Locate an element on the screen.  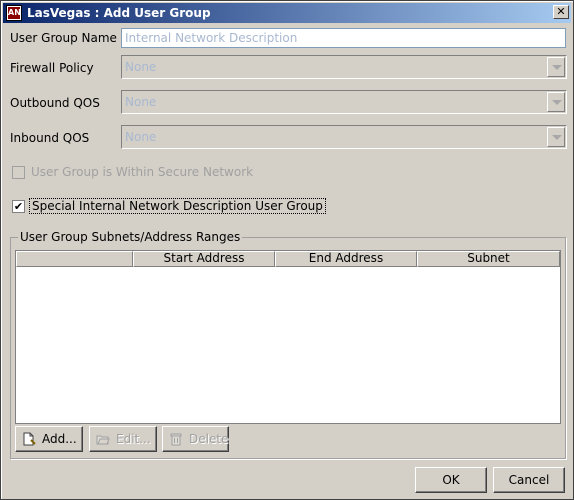
delete-button: Delete is located at coordinates (195, 439).